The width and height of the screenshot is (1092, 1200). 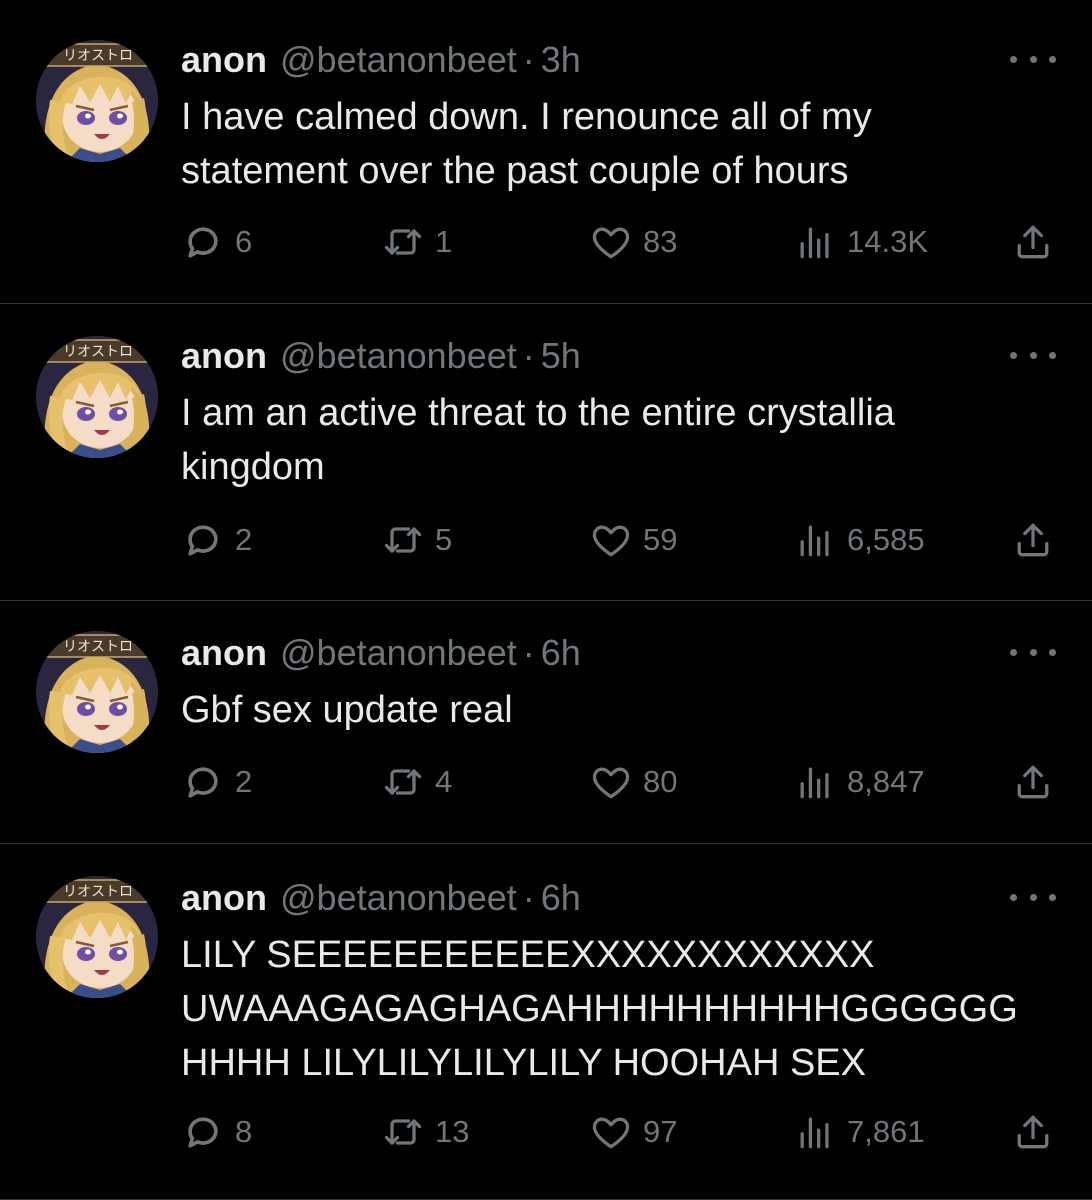 I want to click on timestamp: 3h, so click(x=561, y=60).